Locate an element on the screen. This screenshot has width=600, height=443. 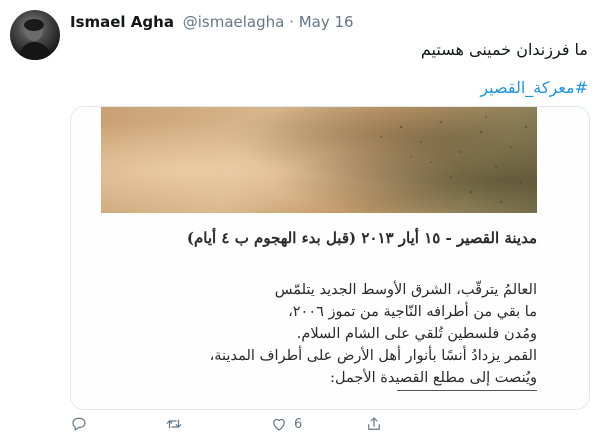
retweet-icon is located at coordinates (174, 424).